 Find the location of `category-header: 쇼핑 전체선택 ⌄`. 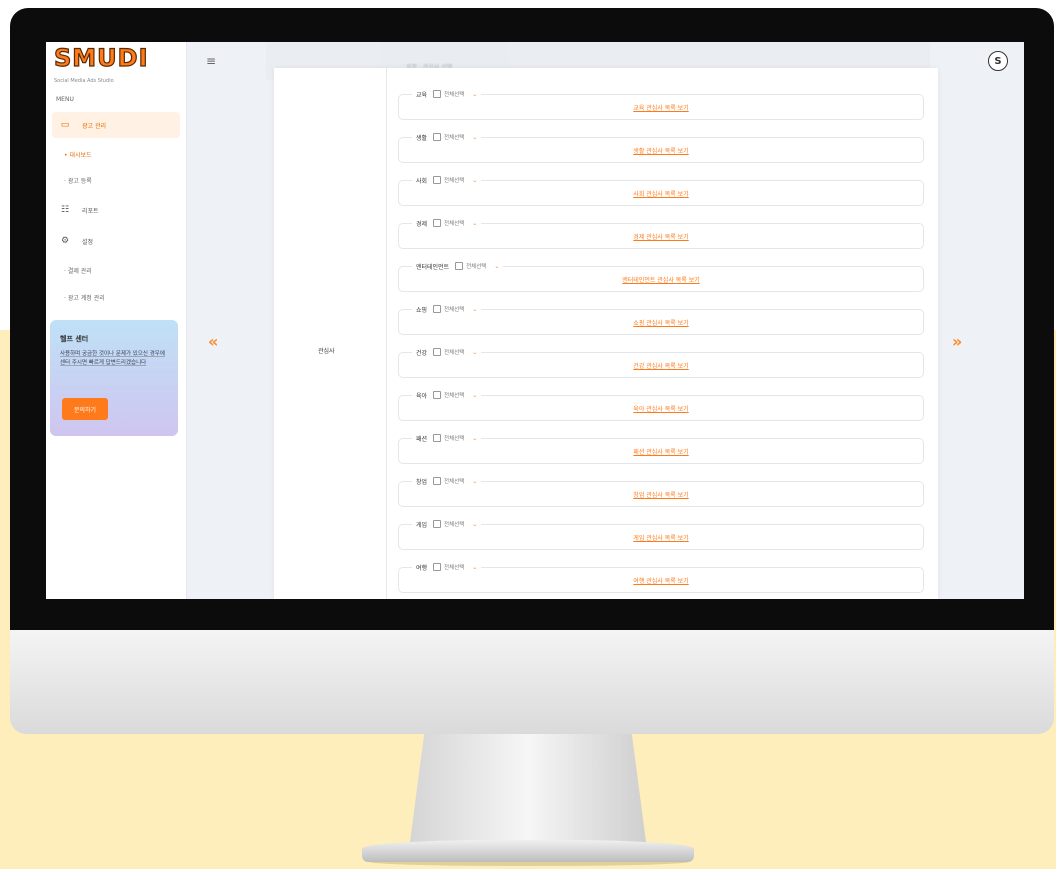

category-header: 쇼핑 전체선택 ⌄ is located at coordinates (447, 309).